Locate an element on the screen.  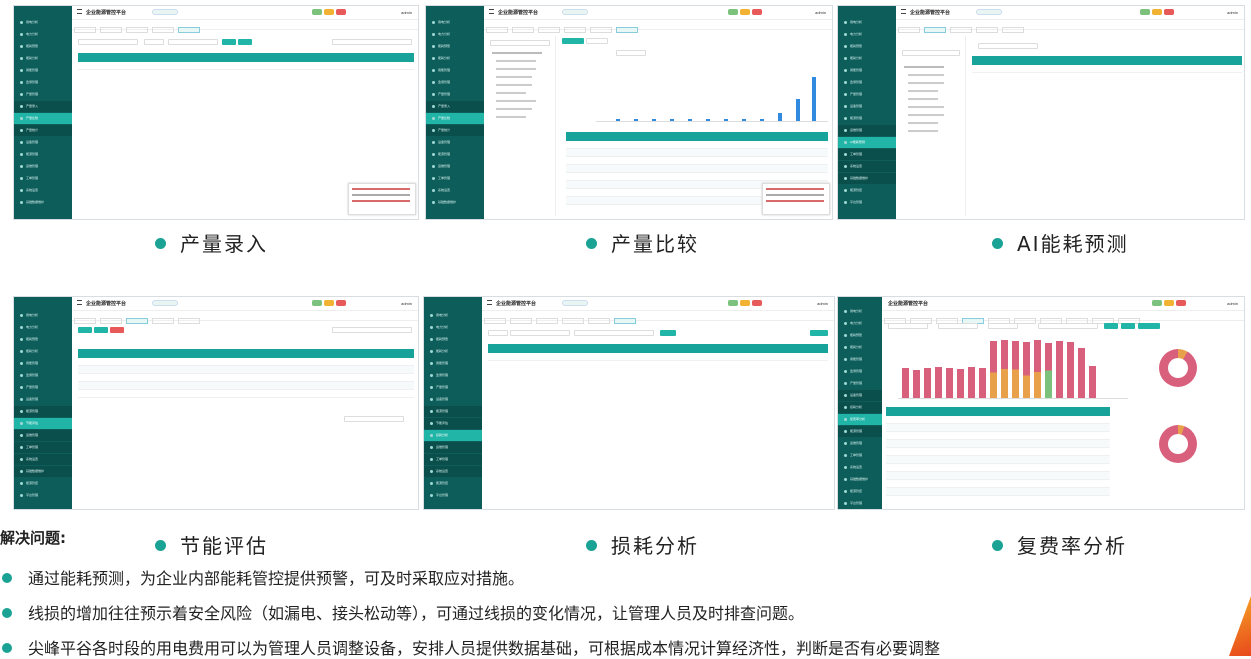
search-input is located at coordinates (372, 330).